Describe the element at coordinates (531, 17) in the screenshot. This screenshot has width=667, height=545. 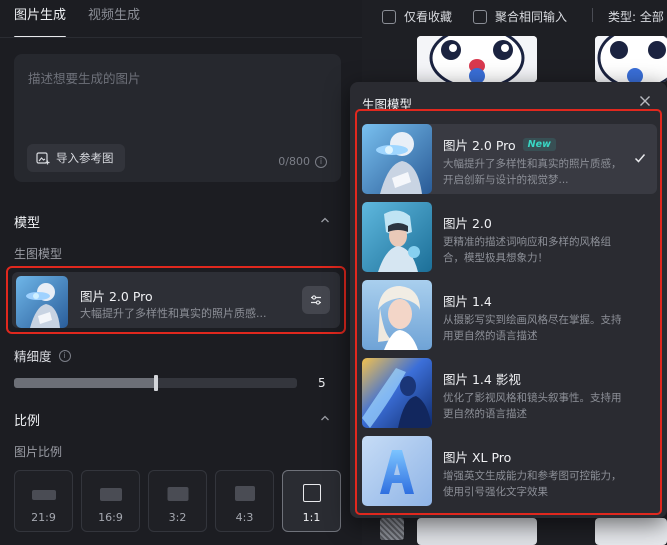
I see `merge-label: 聚合相同输入` at that location.